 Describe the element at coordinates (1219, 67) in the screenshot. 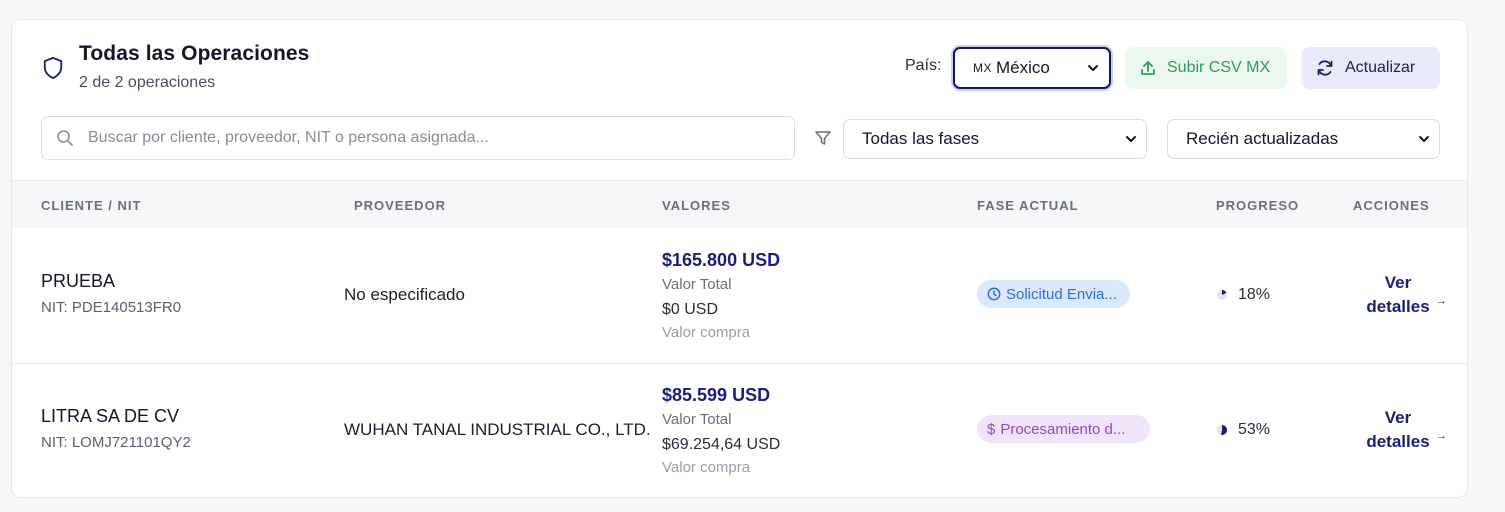

I see `upload-csv-label: Subir CSV MX` at that location.